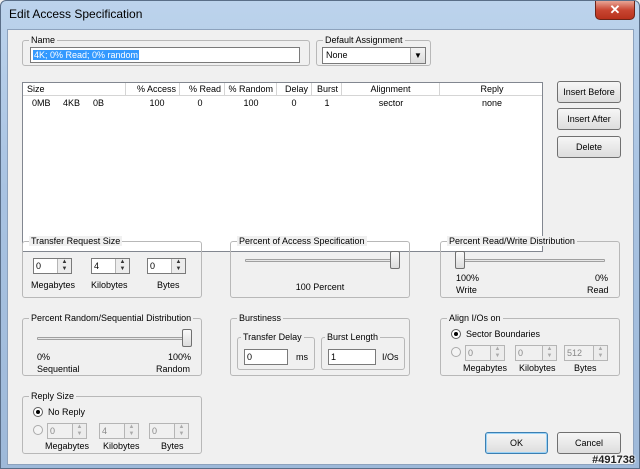  What do you see at coordinates (52, 266) in the screenshot?
I see `transfer-megabytes-input: 0 ▲ ▼` at bounding box center [52, 266].